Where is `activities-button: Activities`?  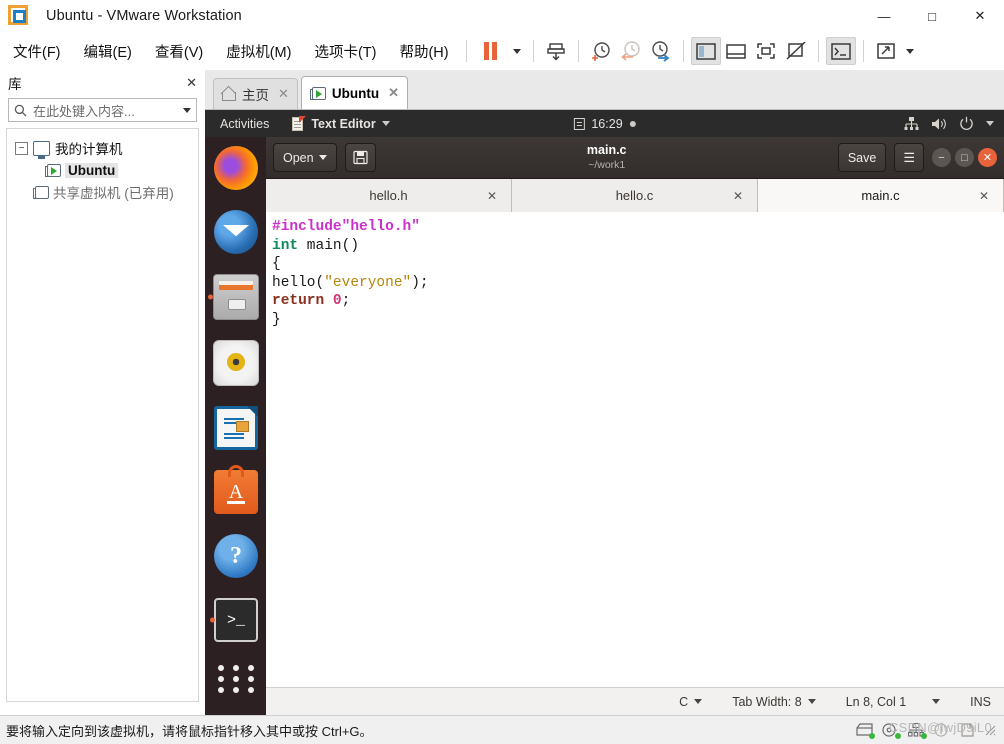
activities-button: Activities is located at coordinates (244, 124).